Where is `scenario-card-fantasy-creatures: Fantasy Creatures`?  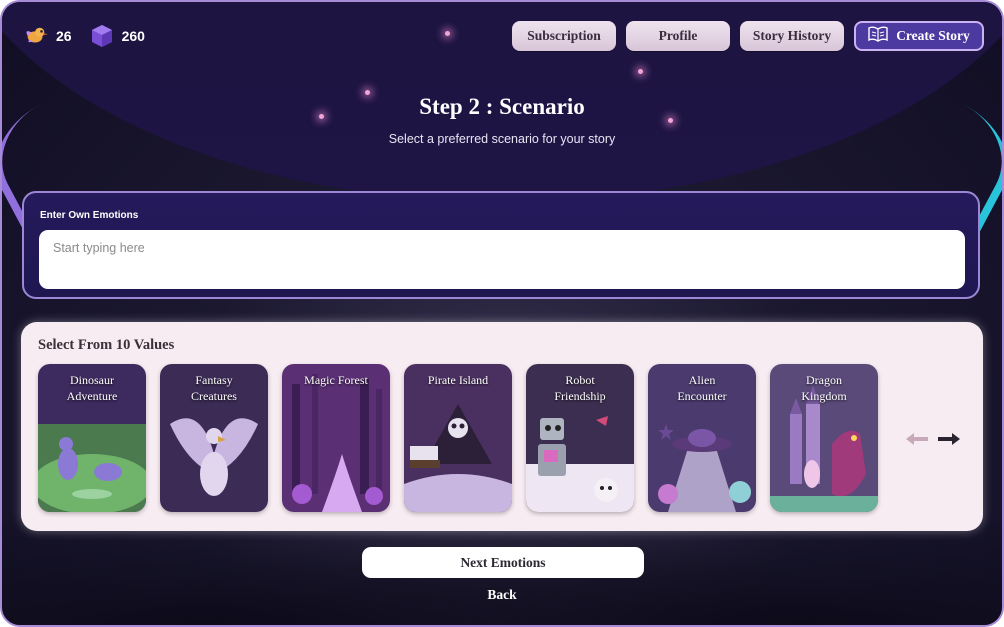
scenario-card-fantasy-creatures: Fantasy Creatures is located at coordinates (214, 438).